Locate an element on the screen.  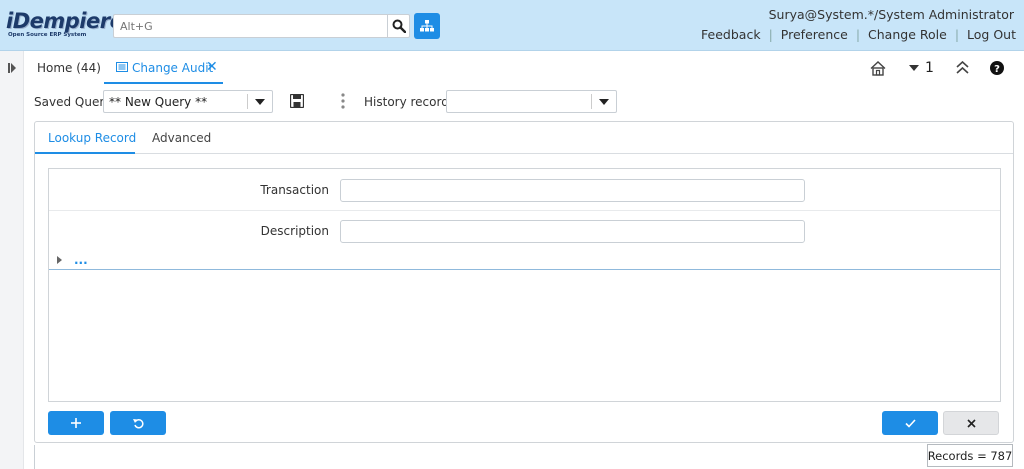
status-bar-divider is located at coordinates (34, 457).